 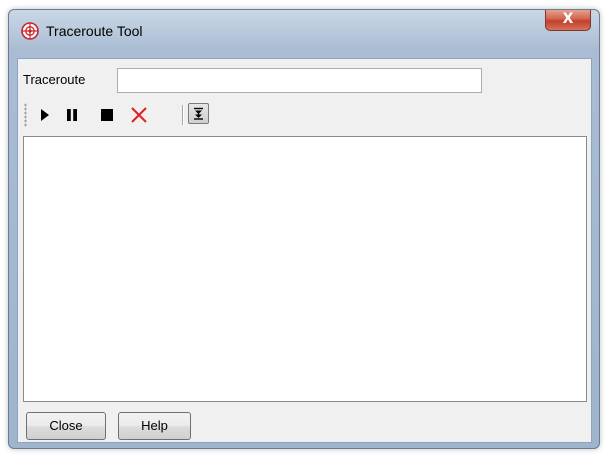 I want to click on traceroute-row: Traceroute, so click(x=304, y=80).